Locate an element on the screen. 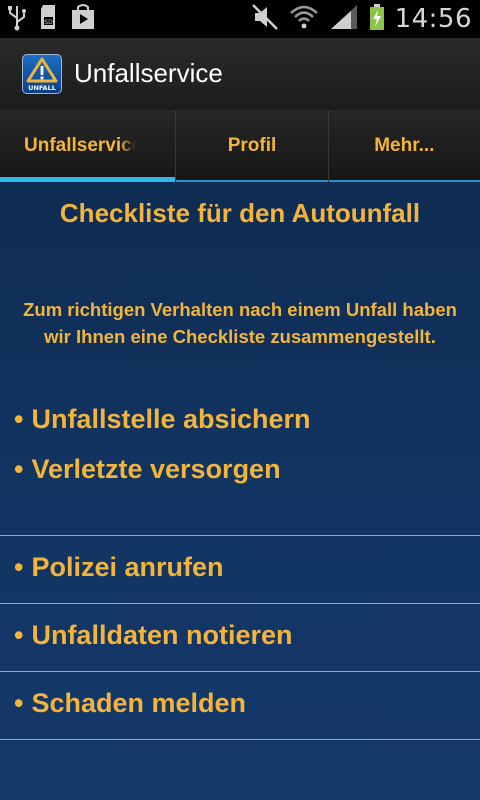  sd-card-icon: SD is located at coordinates (49, 19).